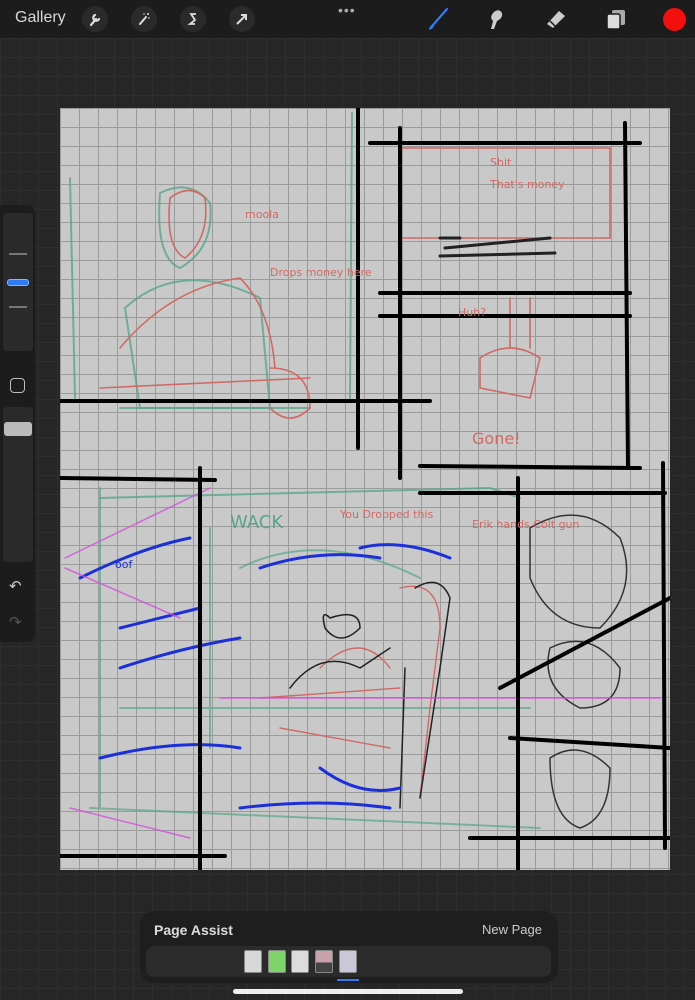  Describe the element at coordinates (674, 19) in the screenshot. I see `color-picker-button` at that location.